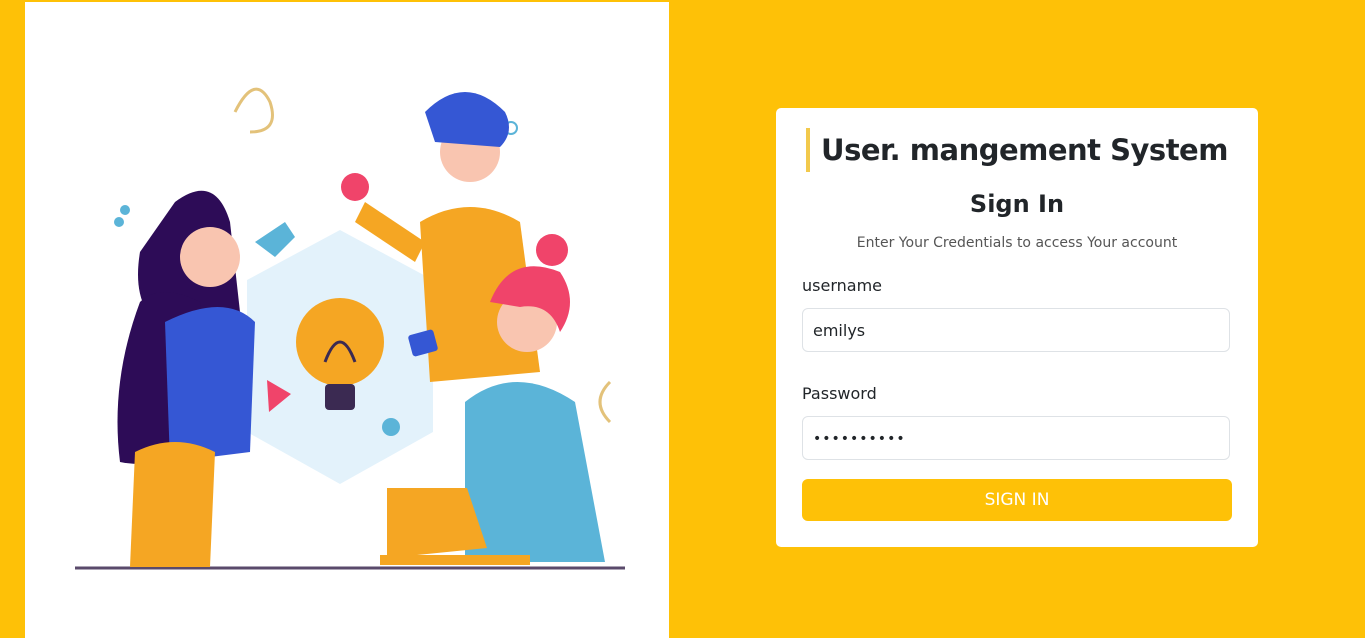 The height and width of the screenshot is (638, 1365). I want to click on app-title: User. mangement System, so click(1017, 150).